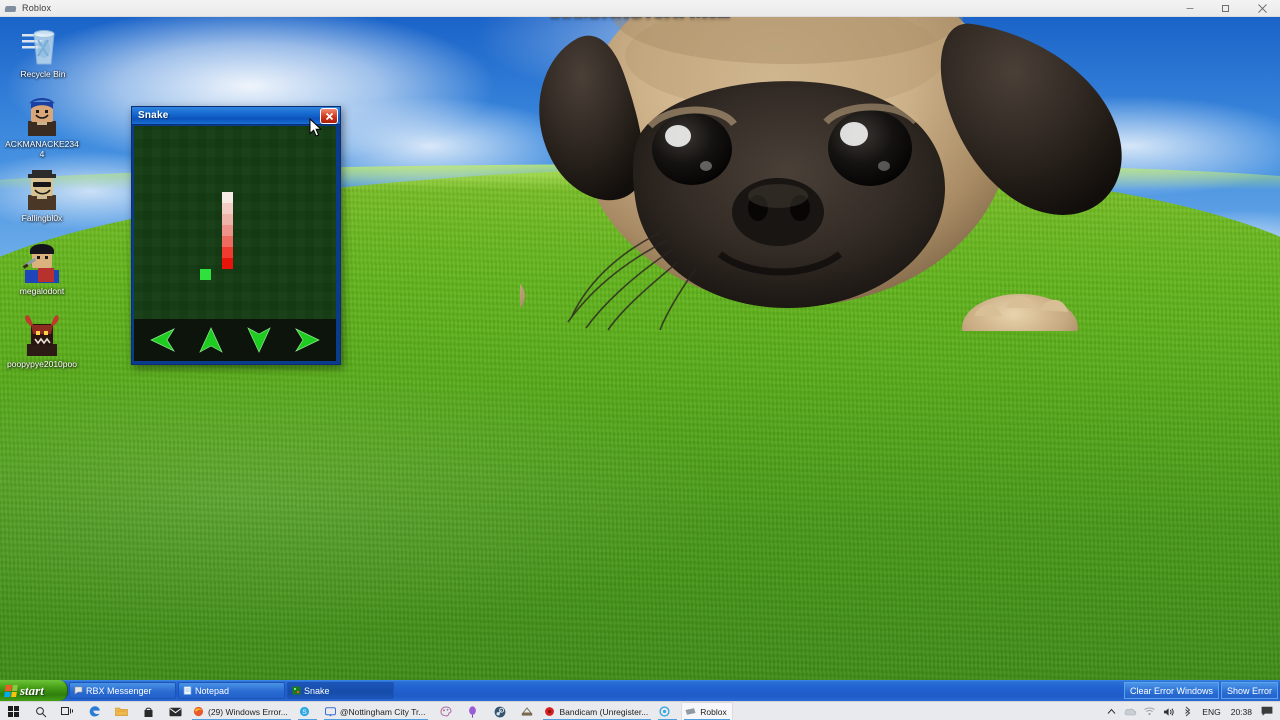 This screenshot has width=1280, height=720. I want to click on move-left-button, so click(162, 340).